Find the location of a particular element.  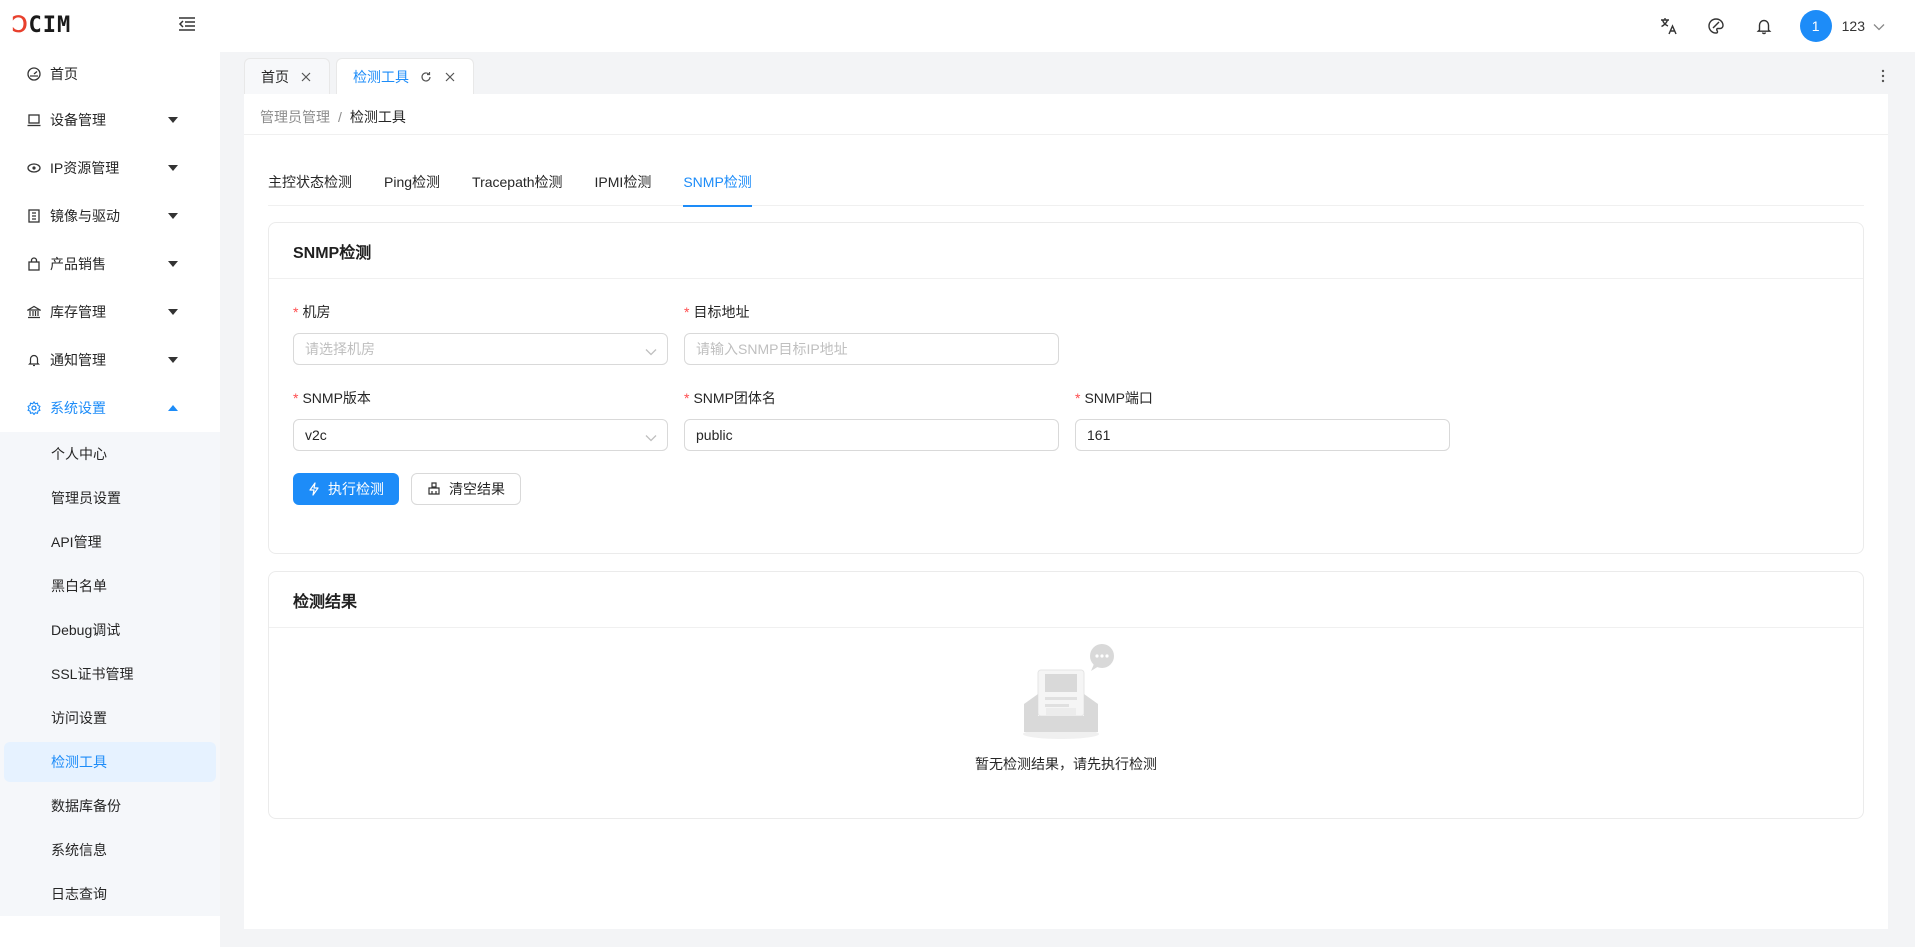

bank-icon is located at coordinates (34, 312).